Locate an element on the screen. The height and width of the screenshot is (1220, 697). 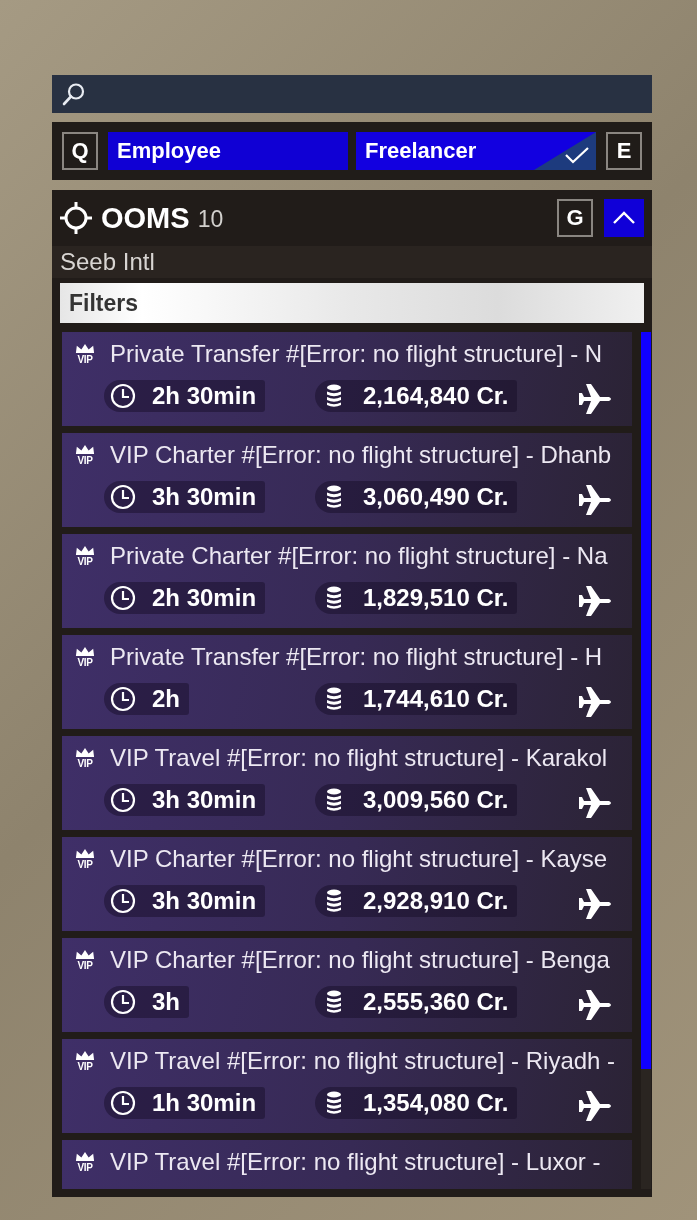
job-card: VIP Private Charter #[Error: no flight structure] - Na 2h 30min 1,829,510 Cr. is located at coordinates (347, 581).